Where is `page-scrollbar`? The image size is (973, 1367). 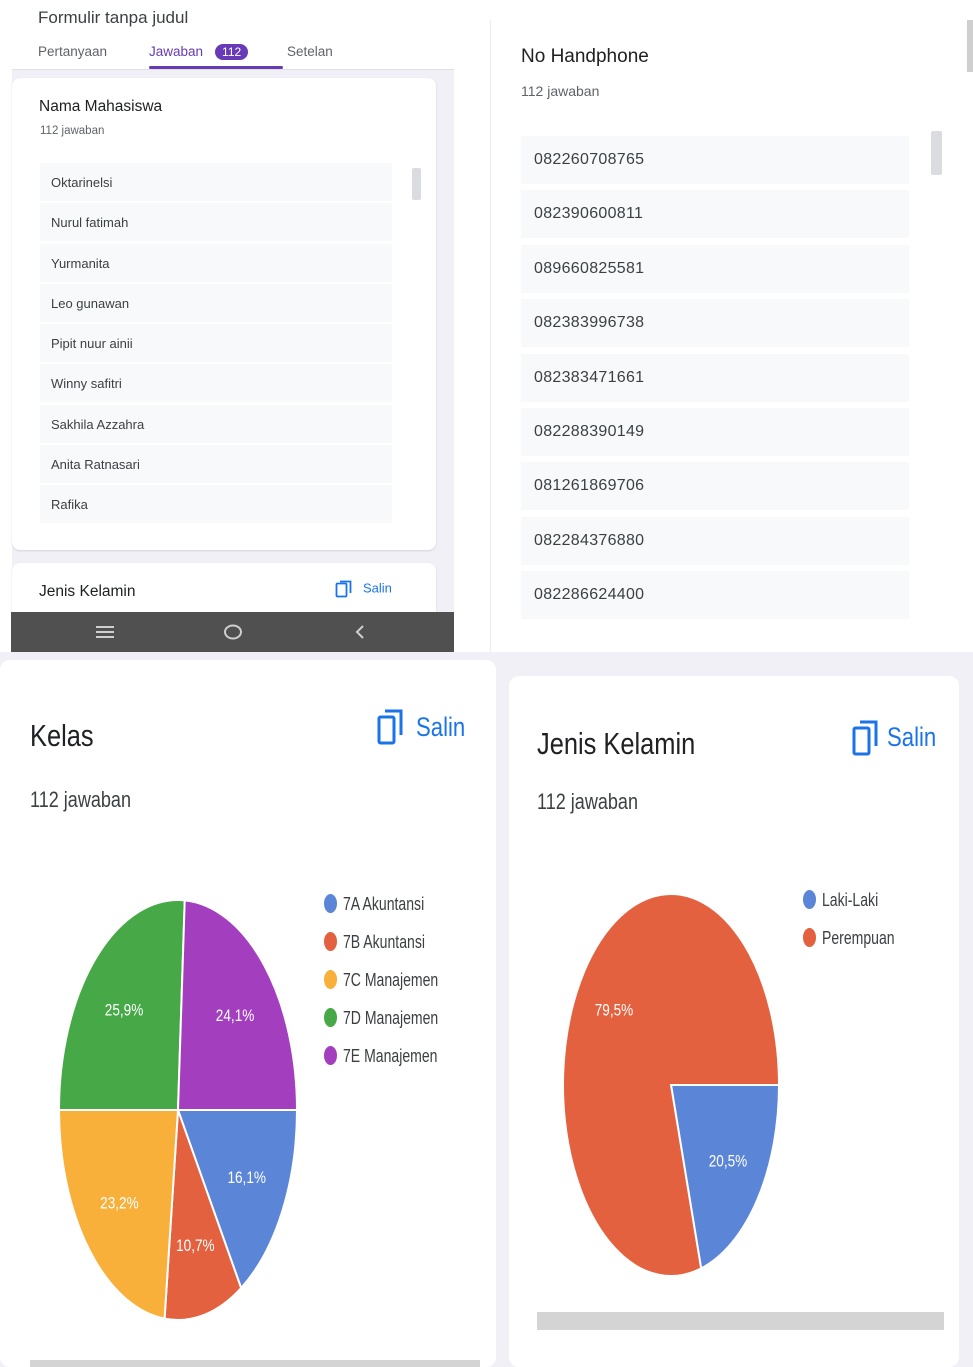 page-scrollbar is located at coordinates (970, 46).